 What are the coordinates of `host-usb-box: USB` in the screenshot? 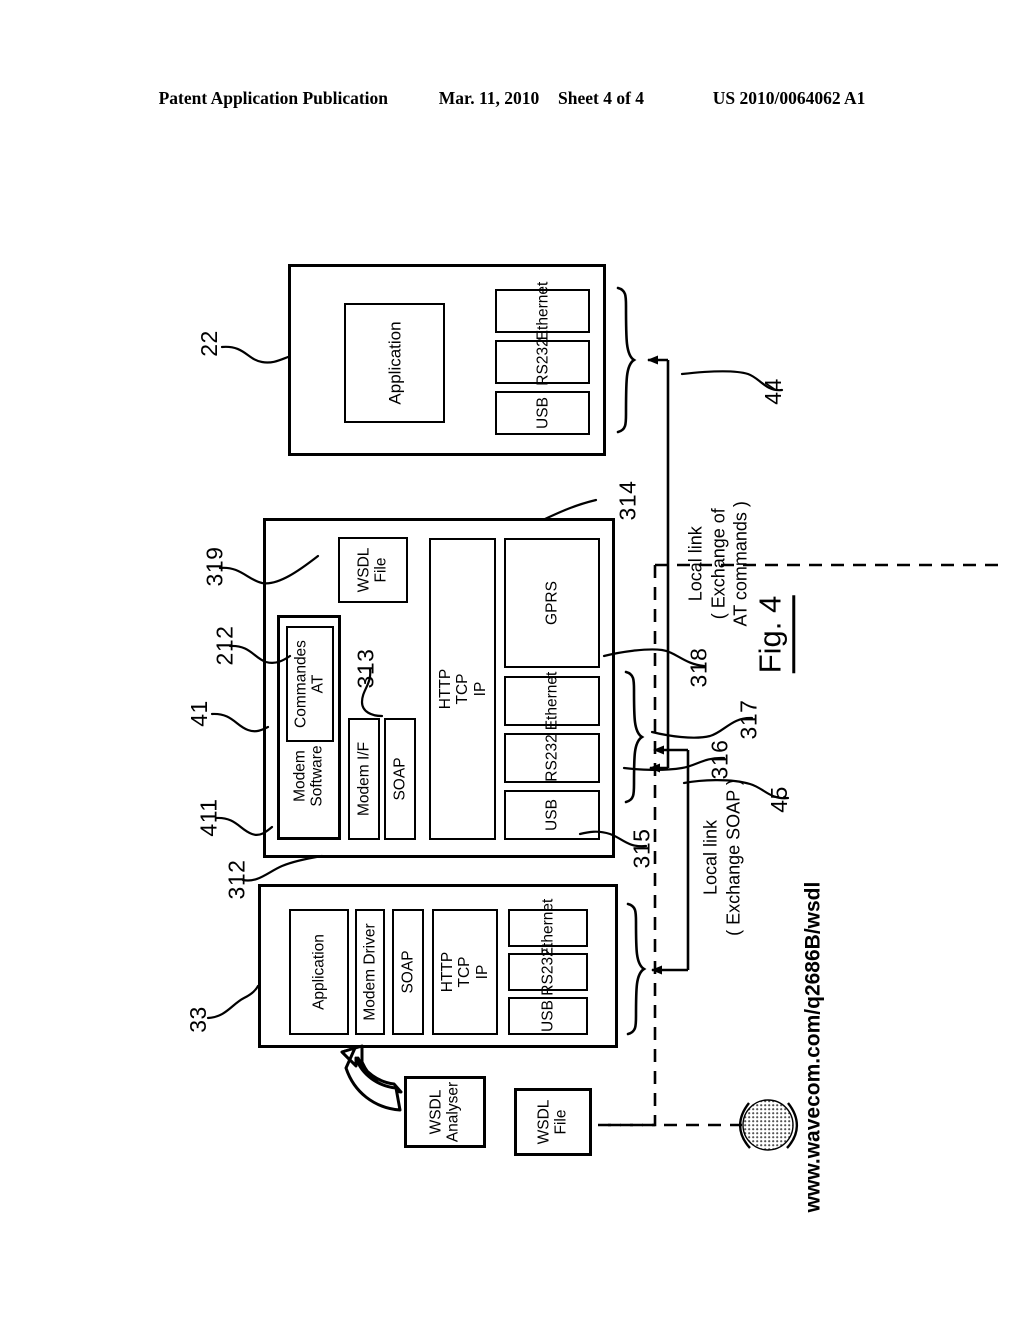 It's located at (548, 1016).